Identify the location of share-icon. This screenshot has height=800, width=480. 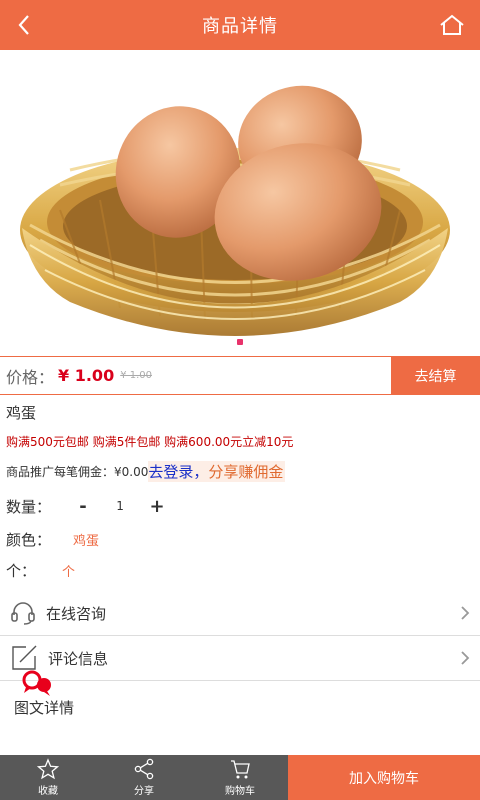
(144, 769).